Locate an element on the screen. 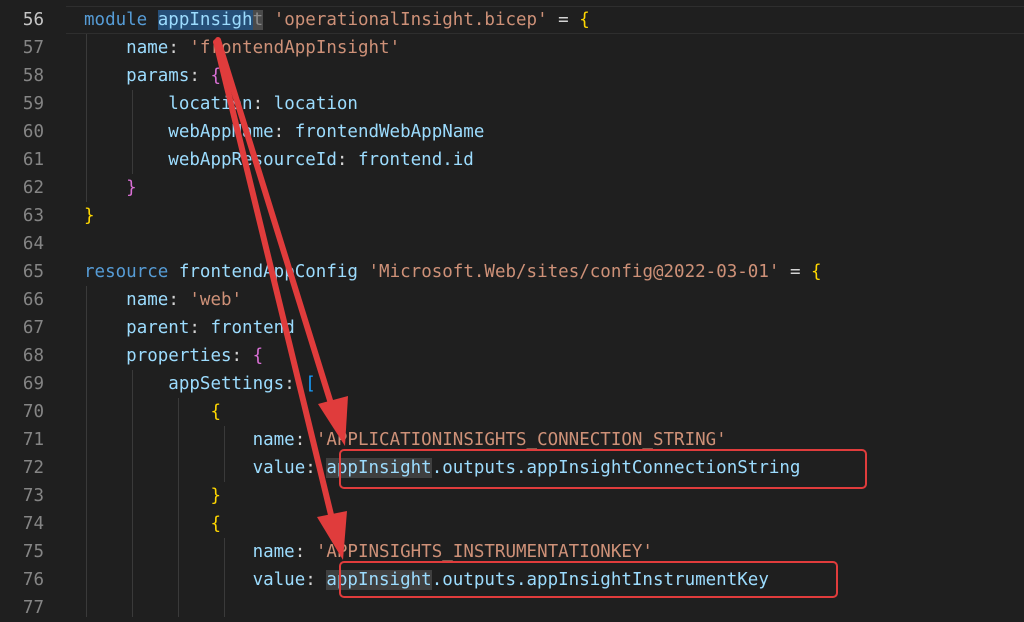 The width and height of the screenshot is (1024, 622). arrow-to-instrument-key is located at coordinates (274, 282).